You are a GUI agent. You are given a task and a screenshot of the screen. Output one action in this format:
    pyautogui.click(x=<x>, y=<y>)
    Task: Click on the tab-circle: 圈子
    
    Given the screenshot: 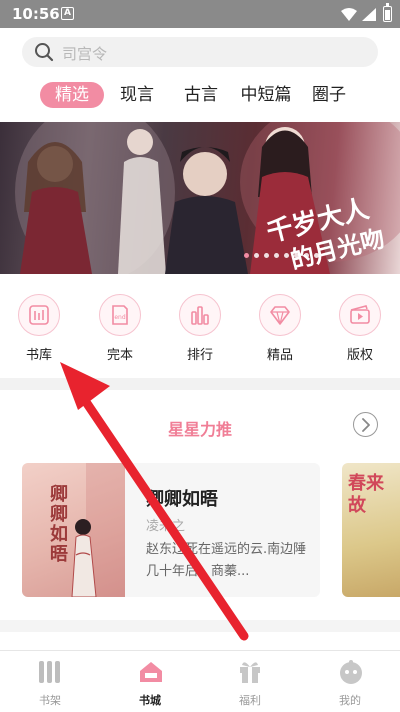 What is the action you would take?
    pyautogui.click(x=329, y=95)
    